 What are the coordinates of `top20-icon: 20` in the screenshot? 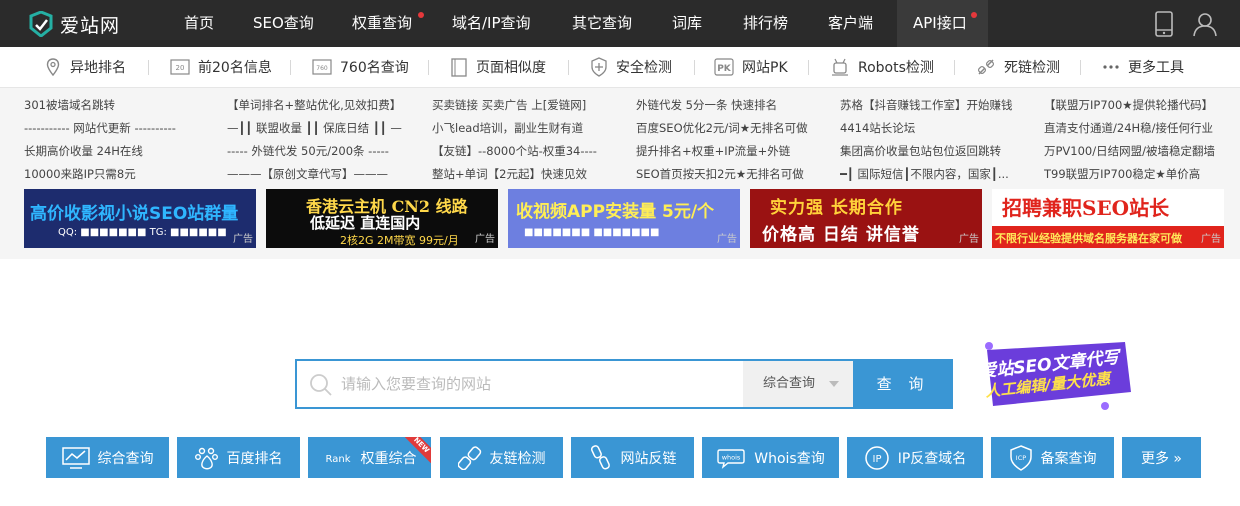 It's located at (180, 67).